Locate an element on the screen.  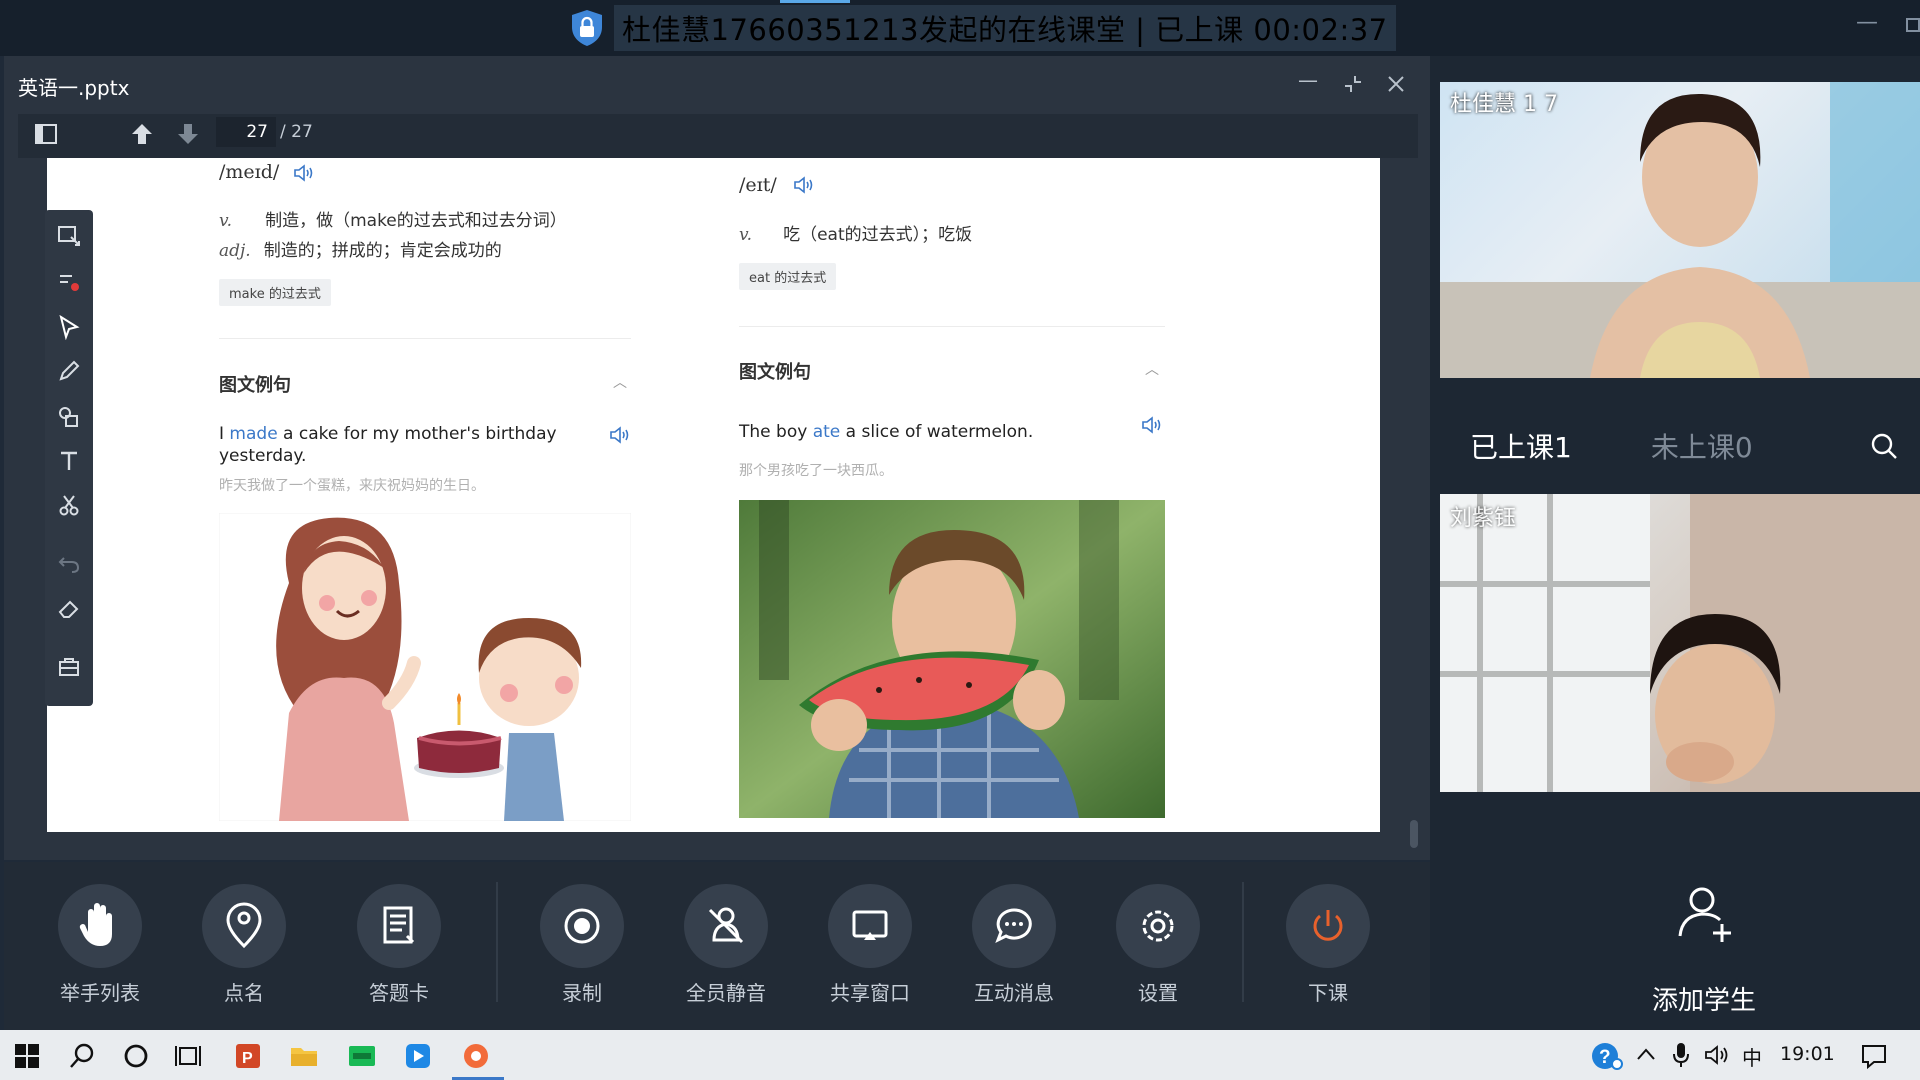
cortana-icon is located at coordinates (136, 1056).